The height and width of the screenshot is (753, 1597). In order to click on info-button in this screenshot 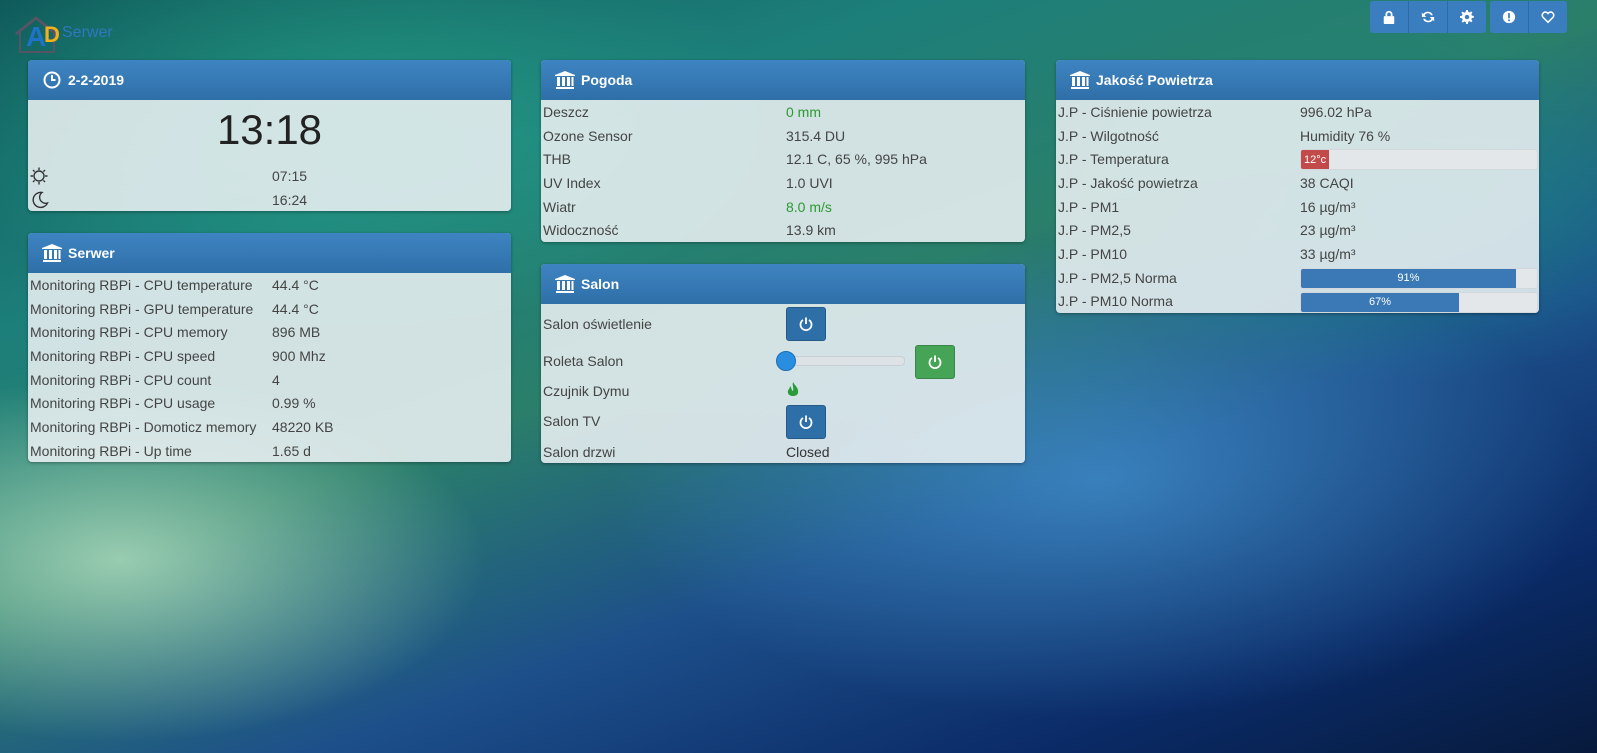, I will do `click(1509, 17)`.